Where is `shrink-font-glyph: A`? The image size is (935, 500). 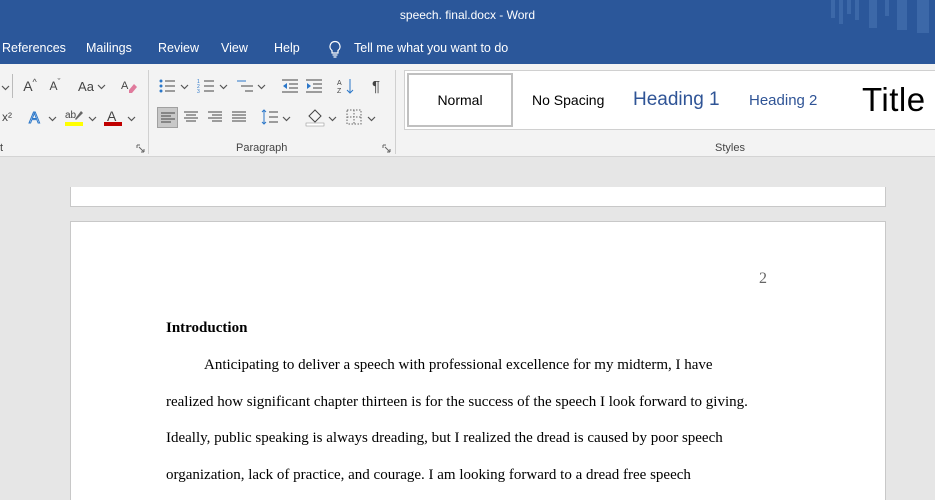
shrink-font-glyph: A is located at coordinates (53, 86).